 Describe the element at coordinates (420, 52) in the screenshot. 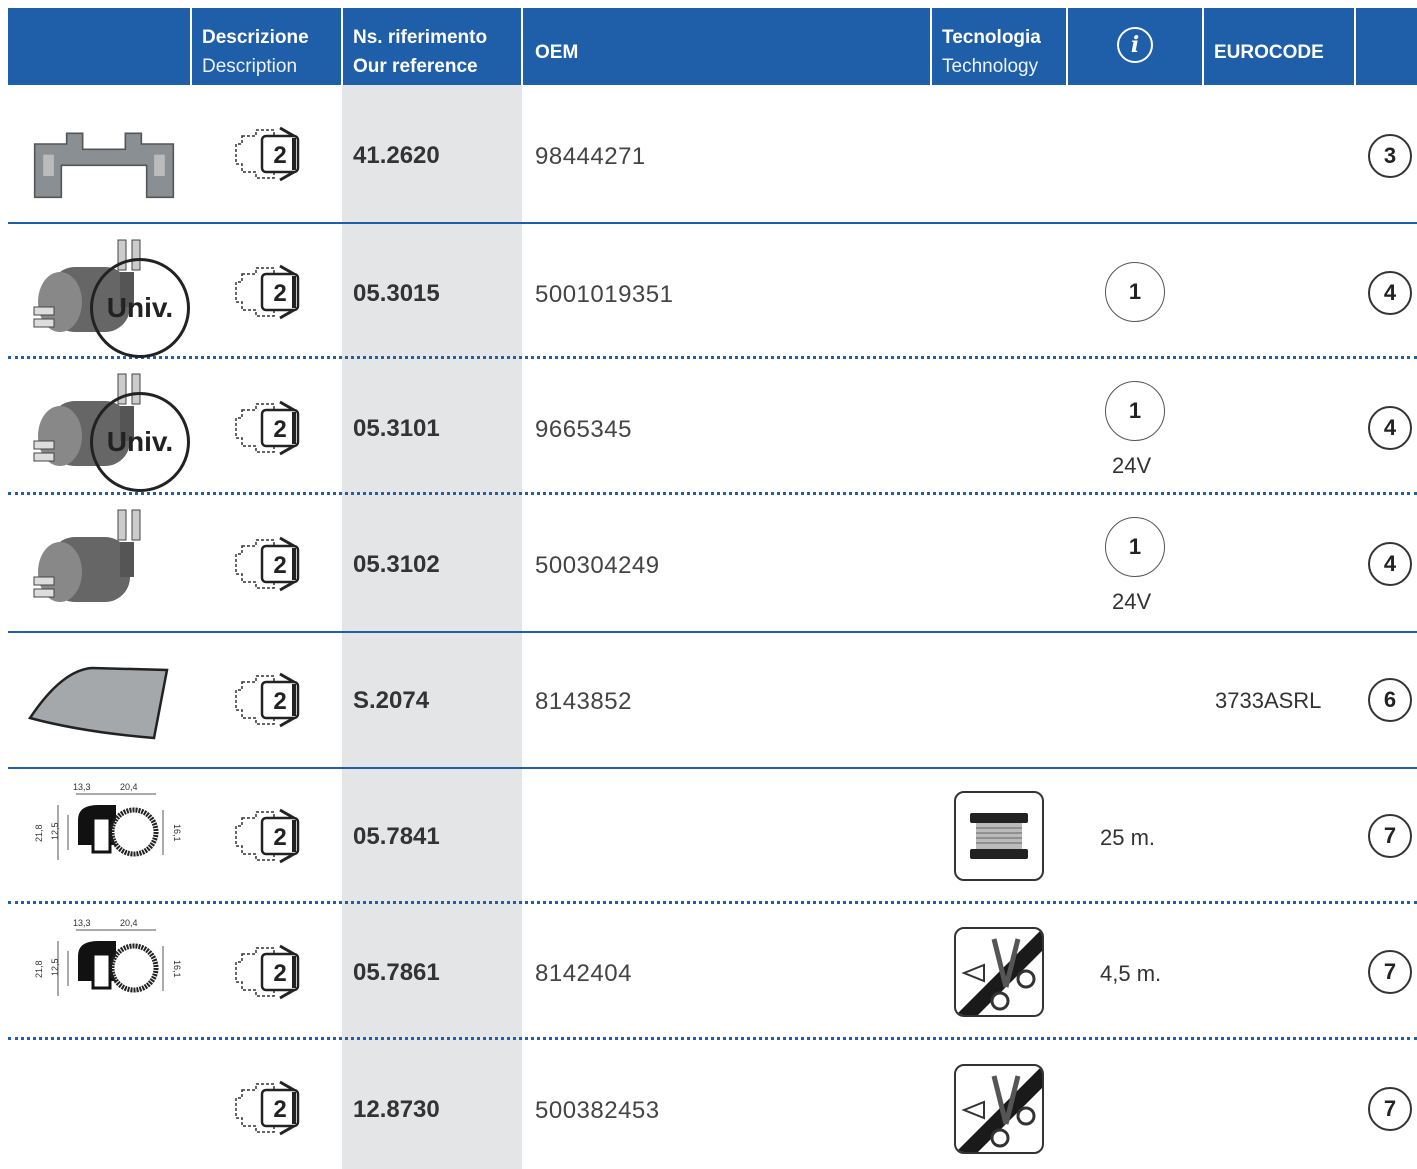

I see `header-reference: Ns. riferimento Our reference` at that location.